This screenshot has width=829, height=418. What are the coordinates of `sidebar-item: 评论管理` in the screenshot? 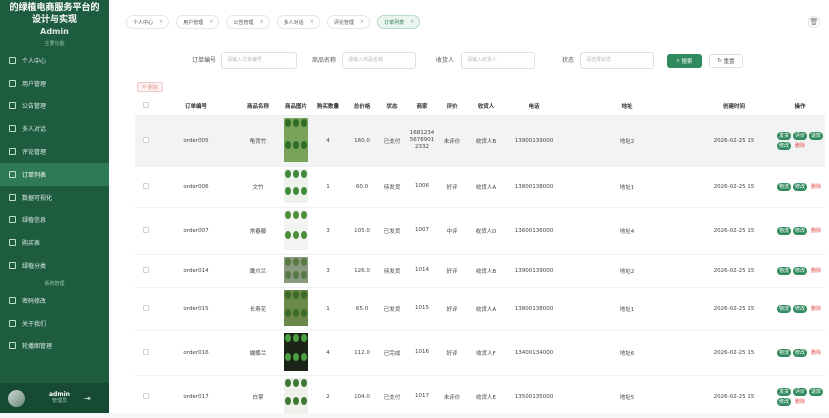 It's located at (54, 151).